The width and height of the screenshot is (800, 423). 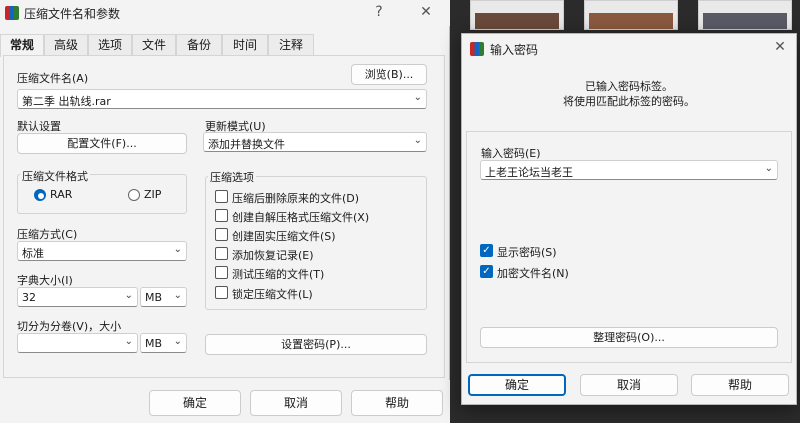 I want to click on tab-options: 选项, so click(x=110, y=45).